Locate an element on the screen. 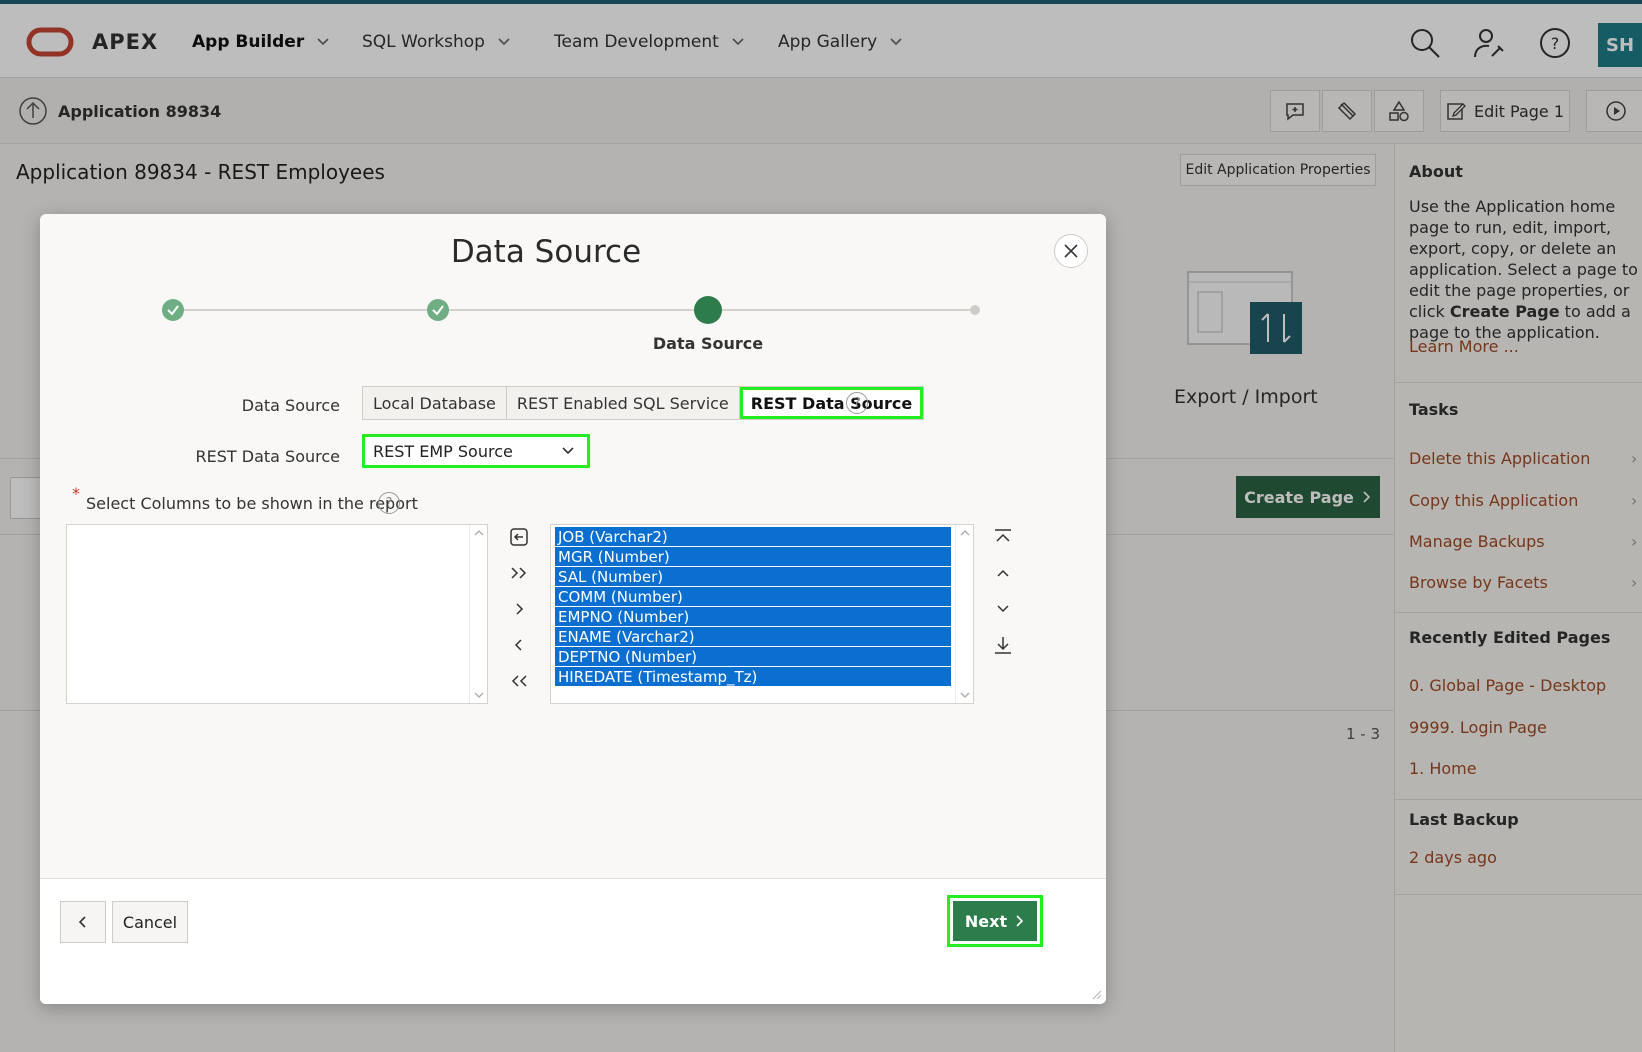 This screenshot has width=1642, height=1052. rest-source-value: REST EMP Source is located at coordinates (443, 451).